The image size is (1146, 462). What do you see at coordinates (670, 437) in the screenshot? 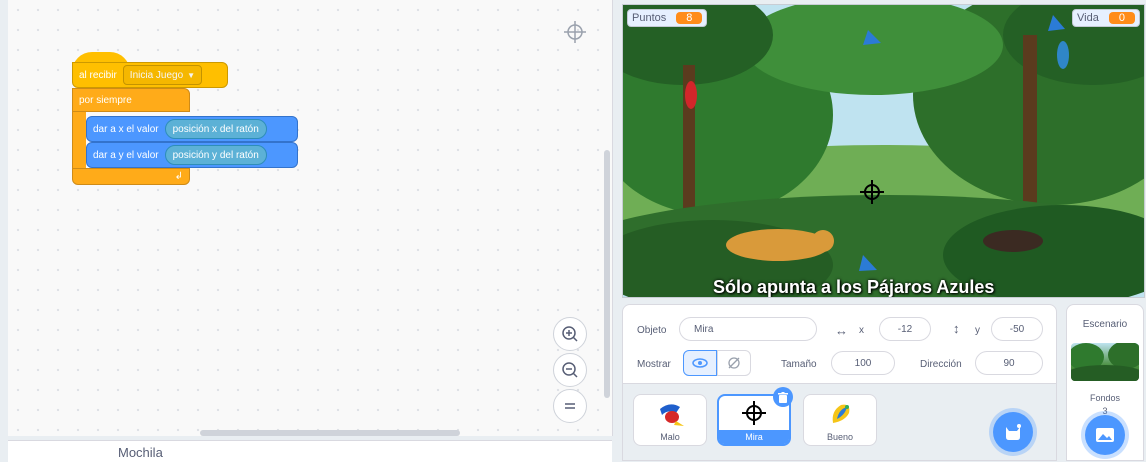
I see `sprite-tile-label: Malo` at bounding box center [670, 437].